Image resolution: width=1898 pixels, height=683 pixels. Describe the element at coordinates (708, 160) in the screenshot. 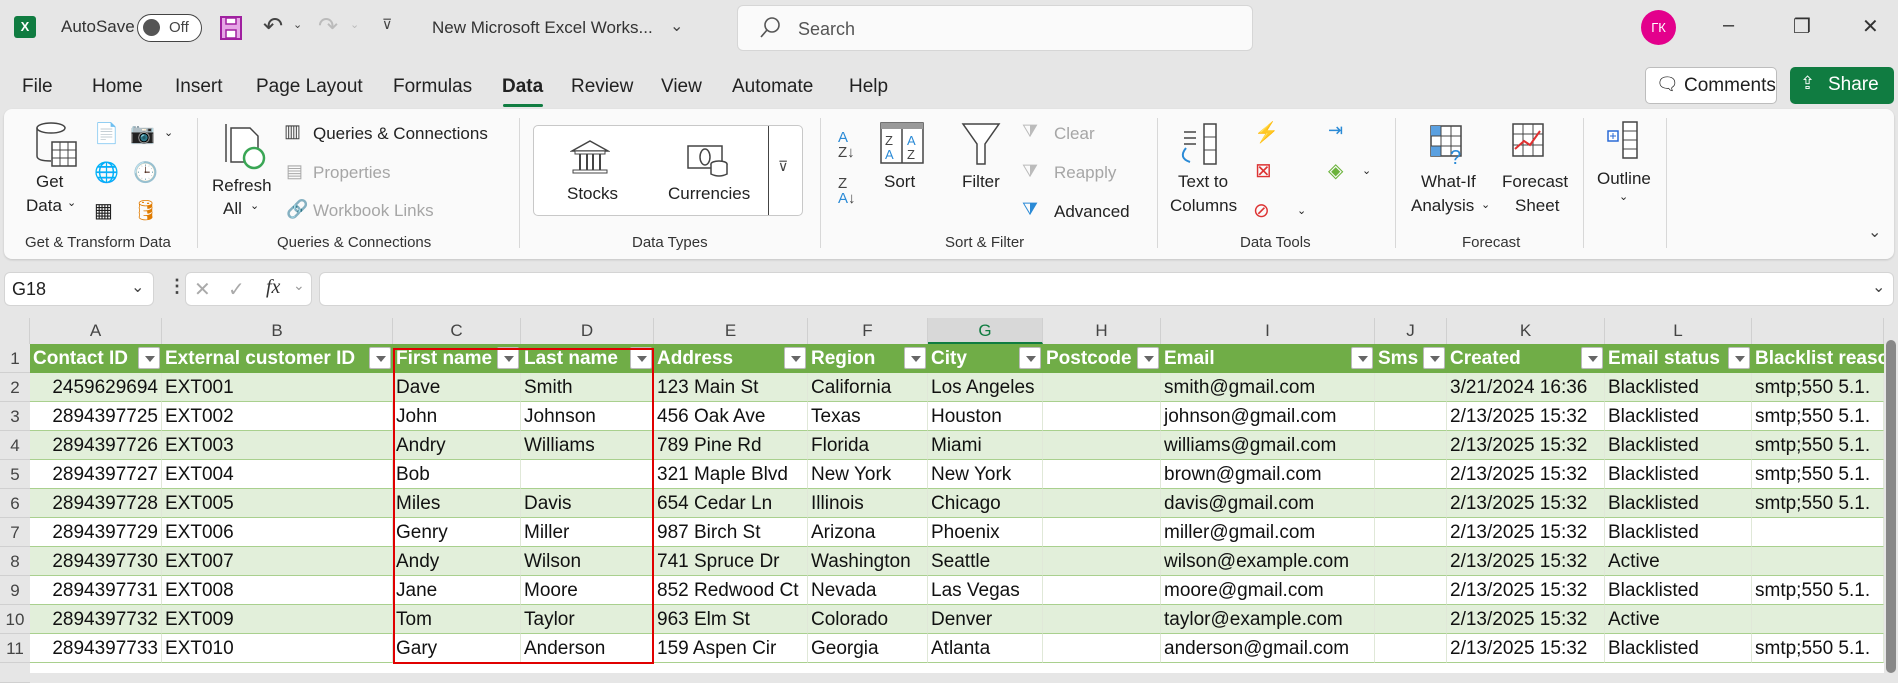

I see `currencies-icon` at that location.